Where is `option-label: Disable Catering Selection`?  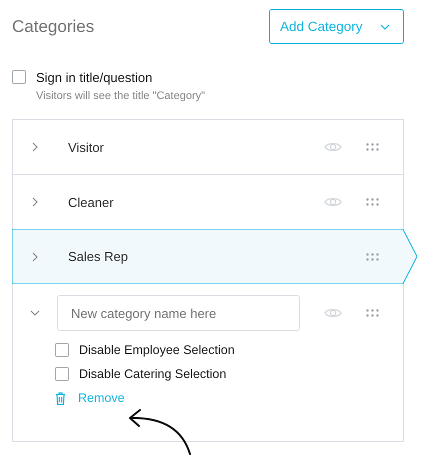
option-label: Disable Catering Selection is located at coordinates (152, 374).